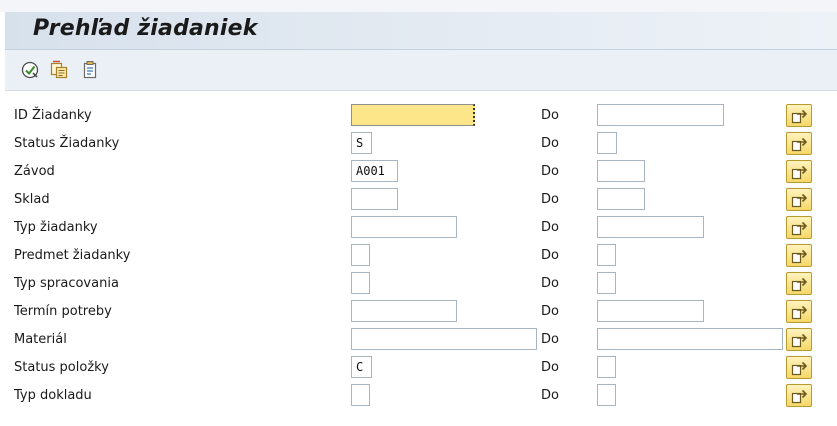 The height and width of the screenshot is (426, 837). Describe the element at coordinates (360, 283) in the screenshot. I see `typ-spracovania-from-input` at that location.